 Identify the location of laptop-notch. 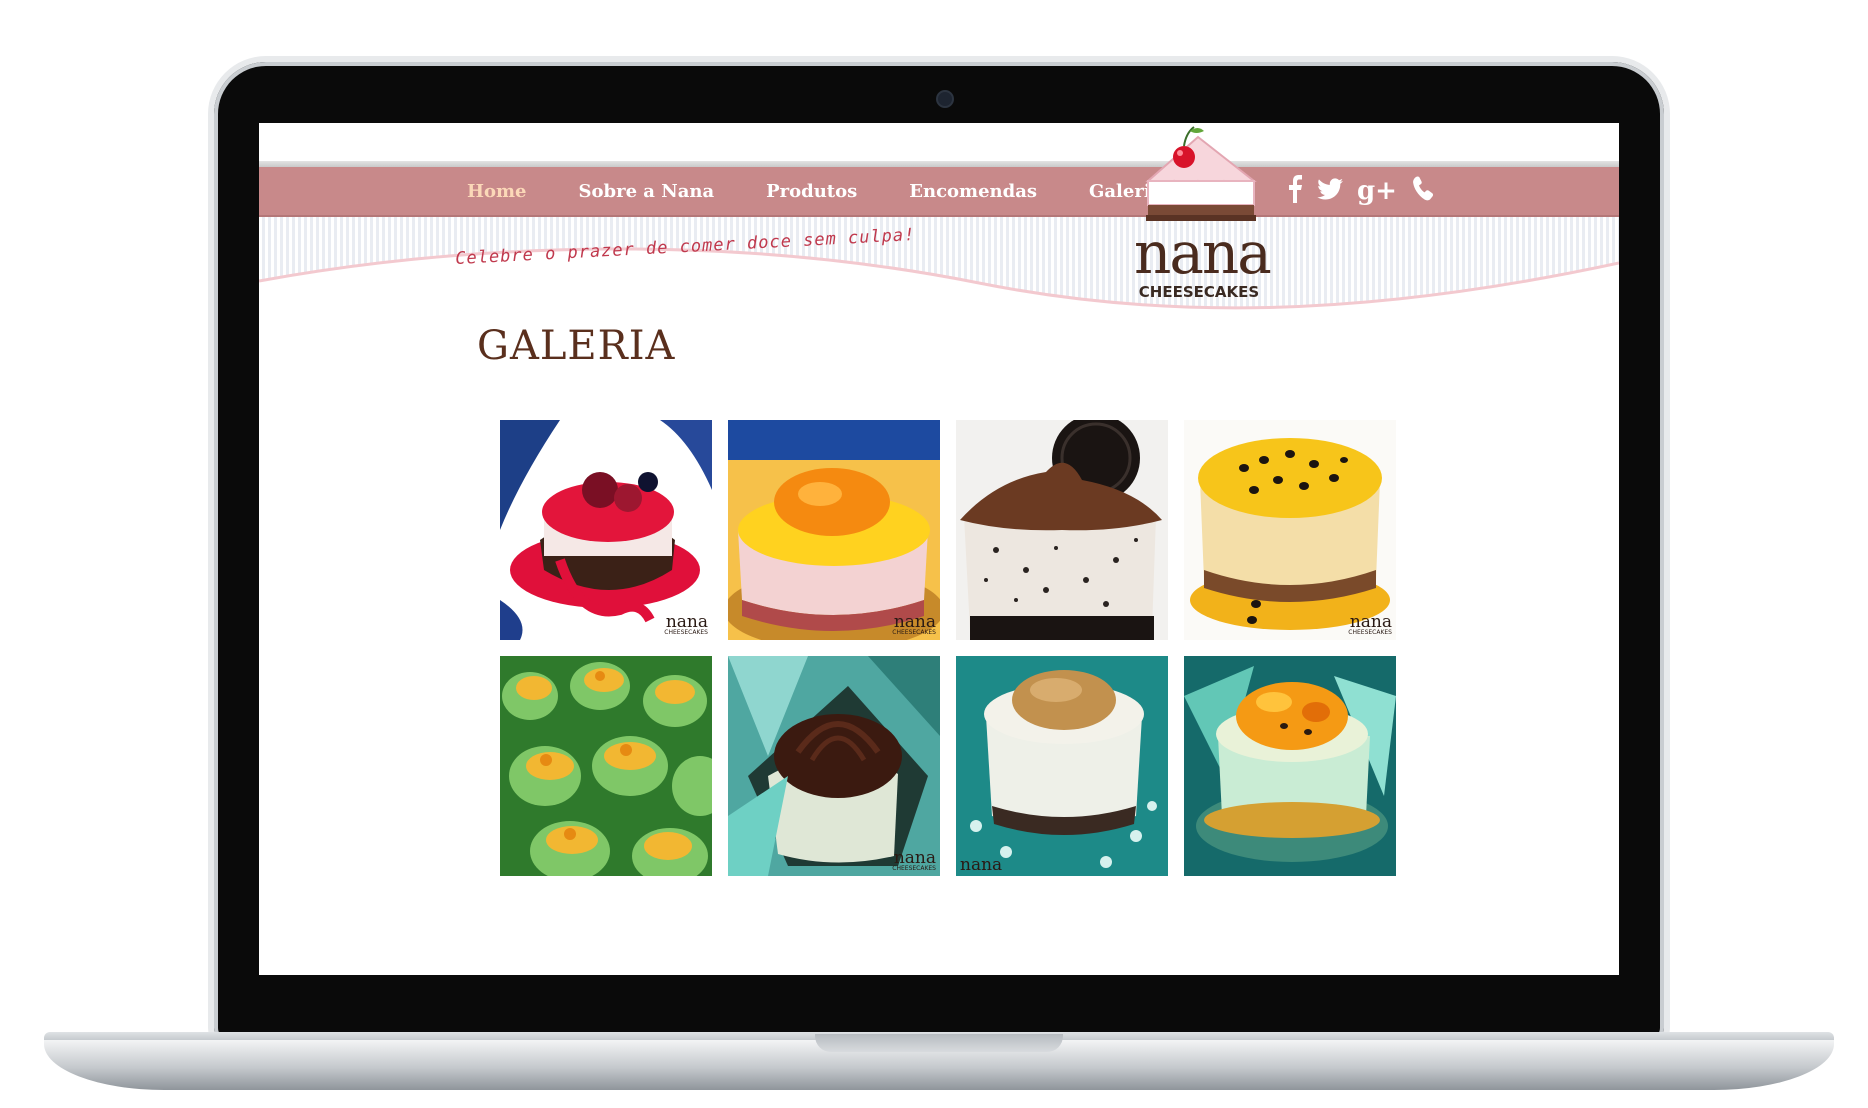
(939, 1043).